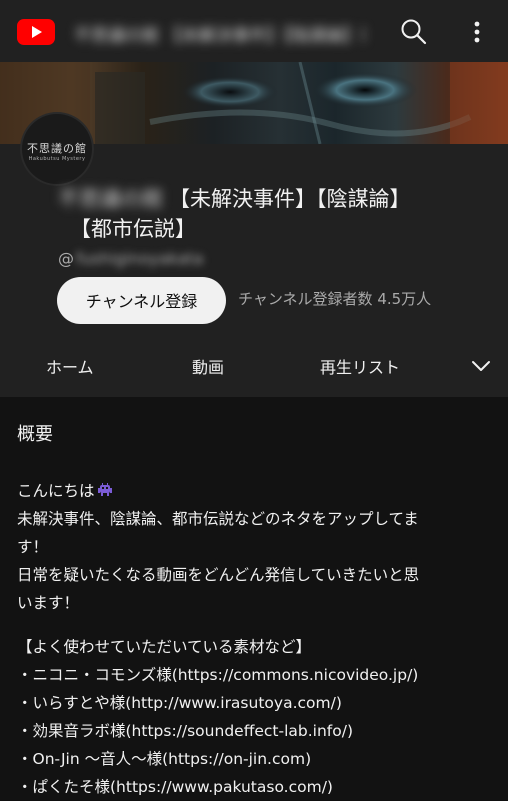 This screenshot has height=801, width=508. I want to click on channel-name-line1: 【未解決事件】【陰謀論】, so click(290, 199).